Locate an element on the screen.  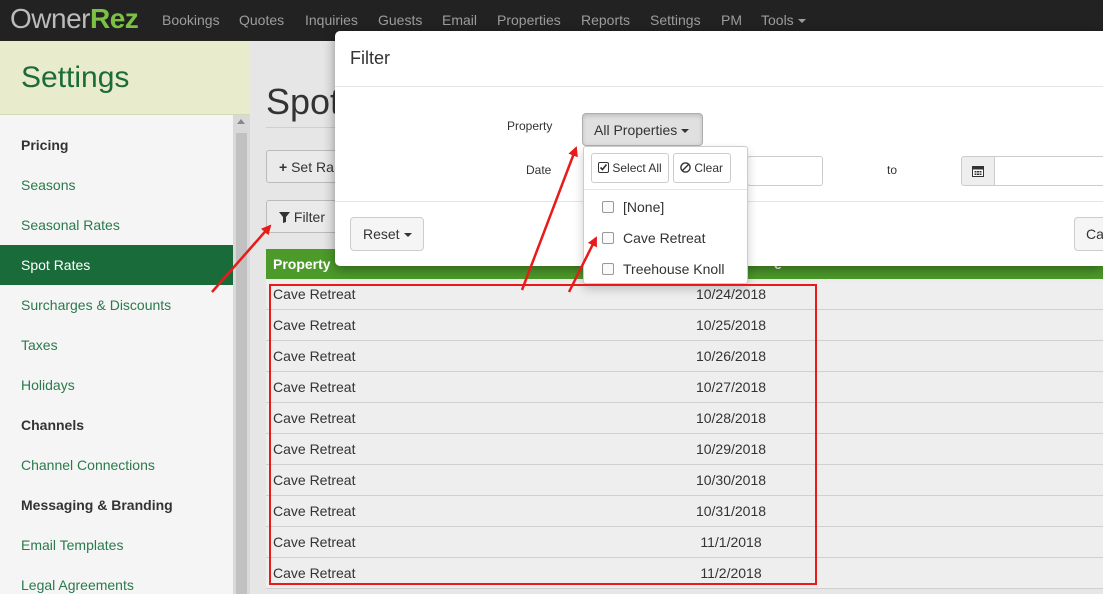
arrow-to-property-dropdown is located at coordinates (549, 218).